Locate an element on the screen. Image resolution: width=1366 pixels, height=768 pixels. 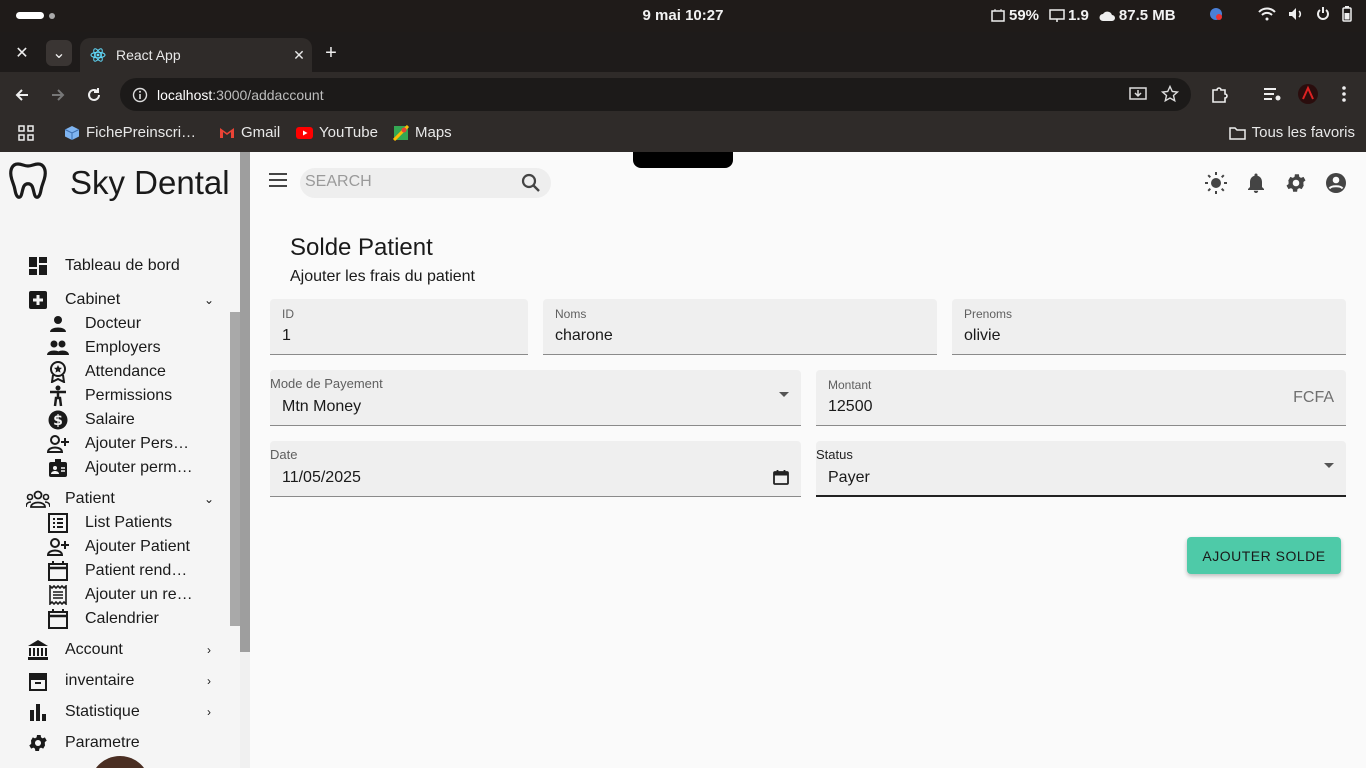
brand-logo is located at coordinates (28, 180).